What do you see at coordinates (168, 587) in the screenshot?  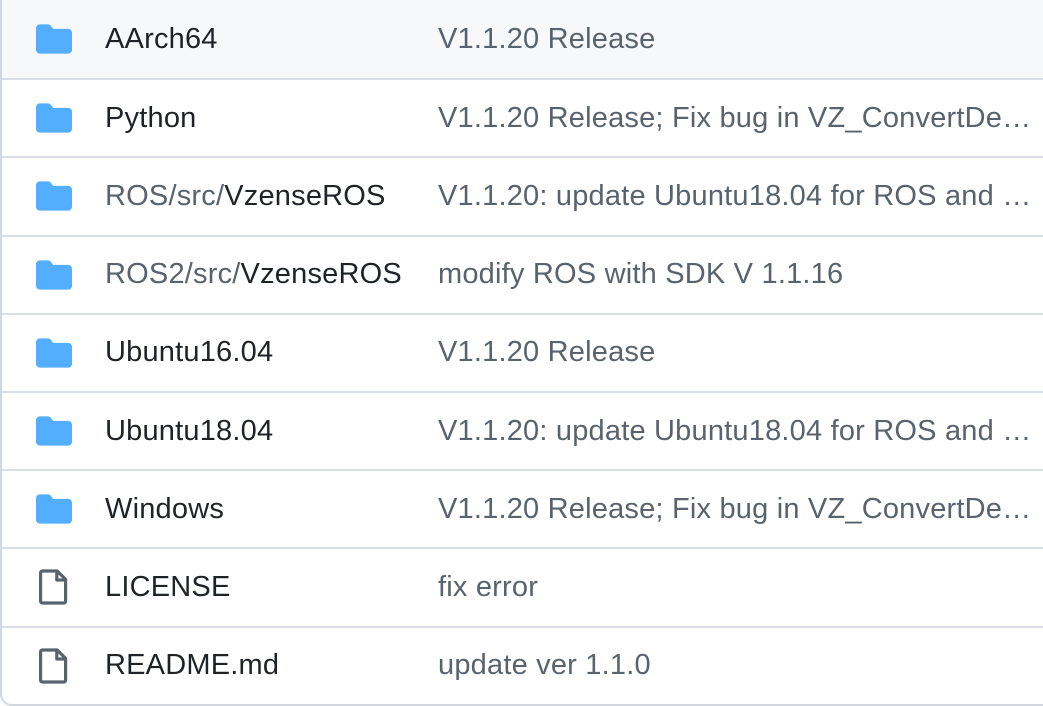 I see `file-name: LICENSE` at bounding box center [168, 587].